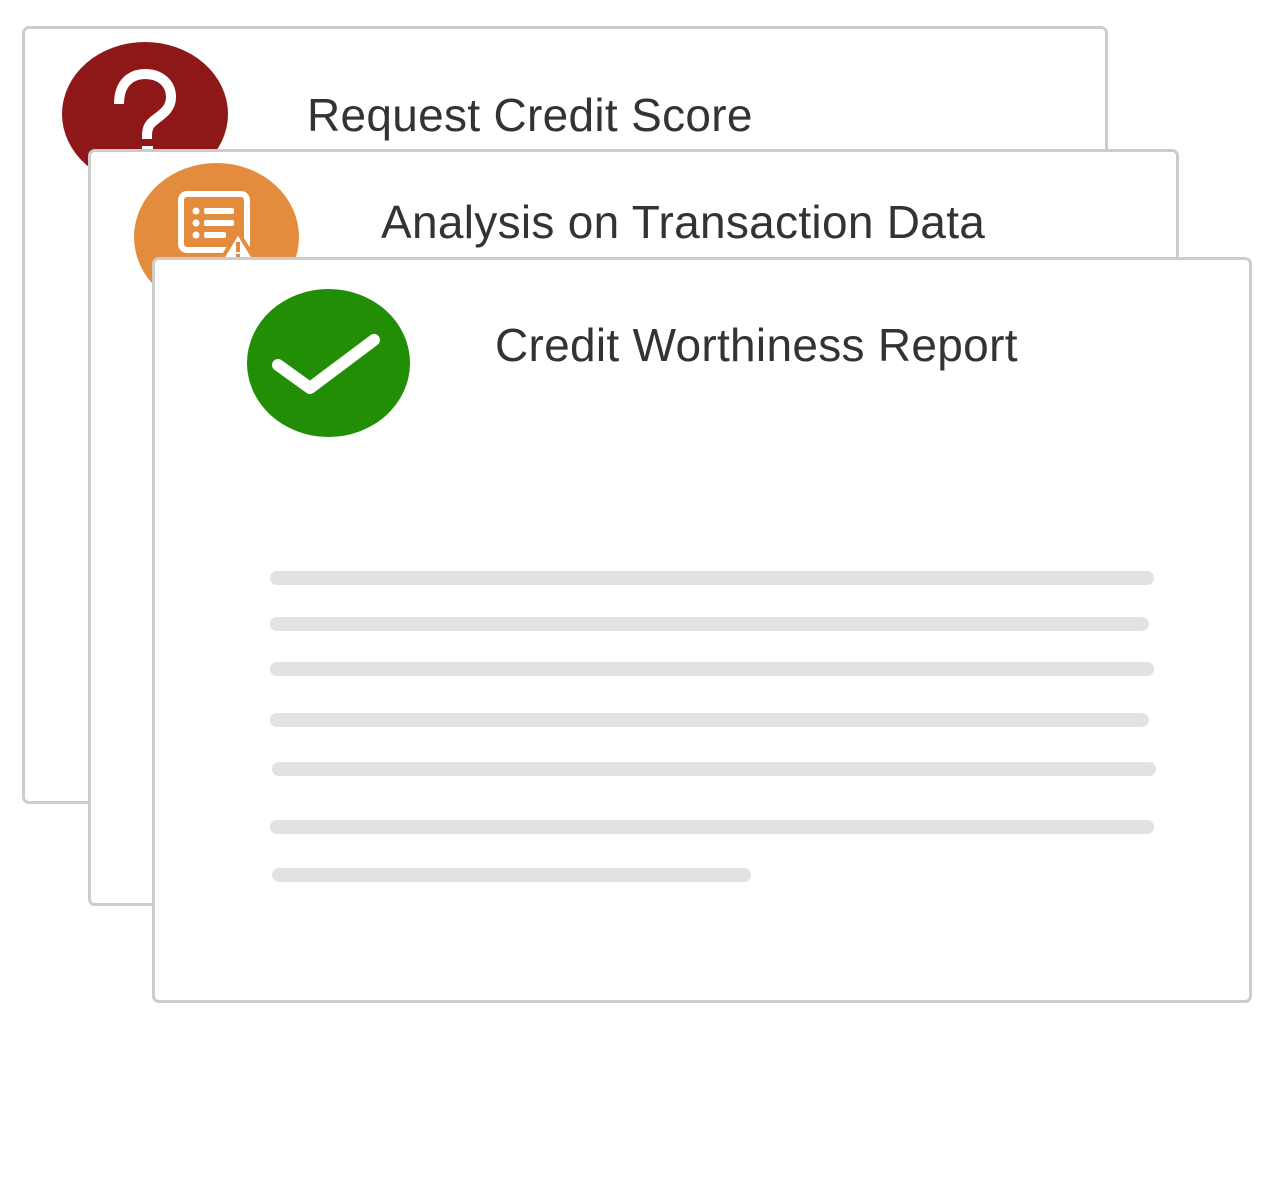 Image resolution: width=1280 pixels, height=1200 pixels. What do you see at coordinates (530, 115) in the screenshot?
I see `card-title-request-credit-score: Request Credit Score` at bounding box center [530, 115].